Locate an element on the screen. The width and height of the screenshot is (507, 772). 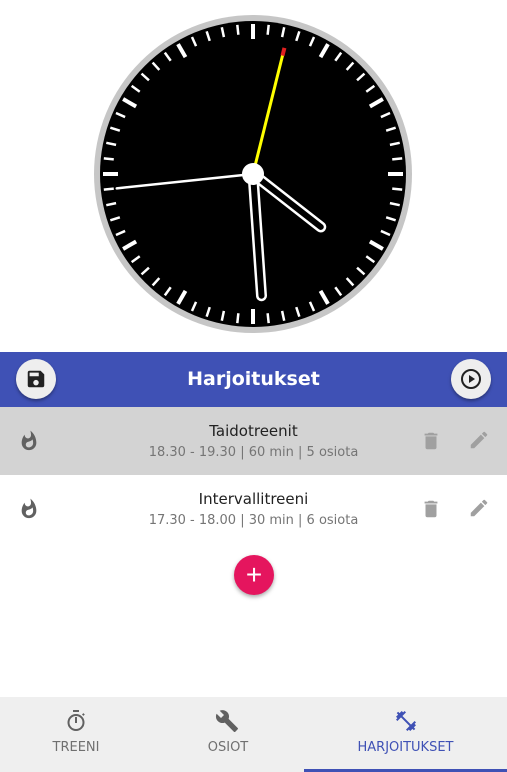
wrench-icon is located at coordinates (226, 721).